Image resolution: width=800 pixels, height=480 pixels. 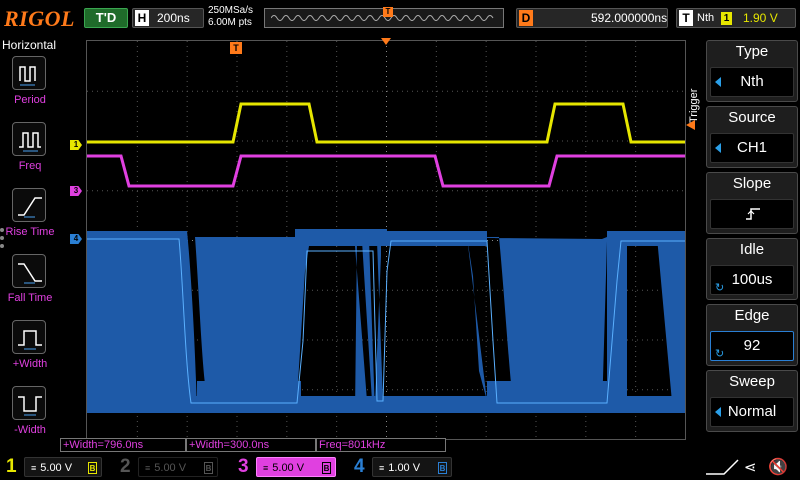 What do you see at coordinates (752, 335) in the screenshot?
I see `trigger-edge-count-softkey: Edge ↻ 92` at bounding box center [752, 335].